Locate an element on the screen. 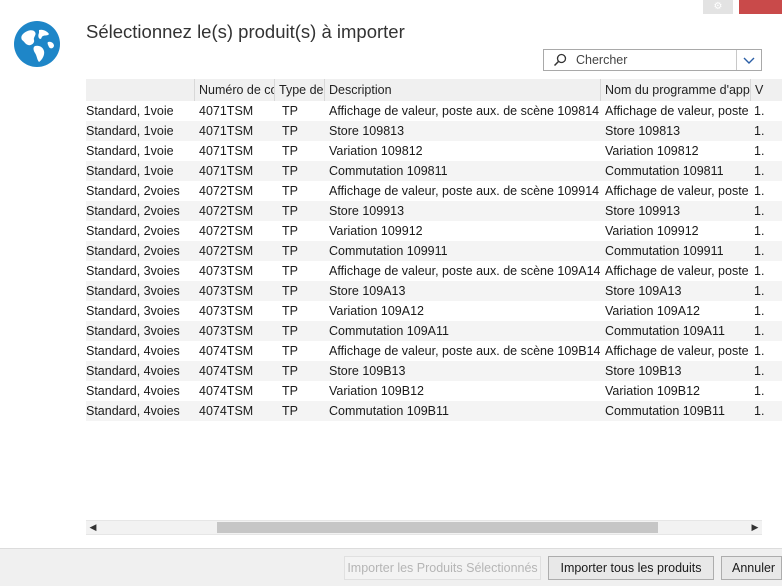 The width and height of the screenshot is (782, 586). application-program-cell: Variation 109A12 is located at coordinates (652, 311).